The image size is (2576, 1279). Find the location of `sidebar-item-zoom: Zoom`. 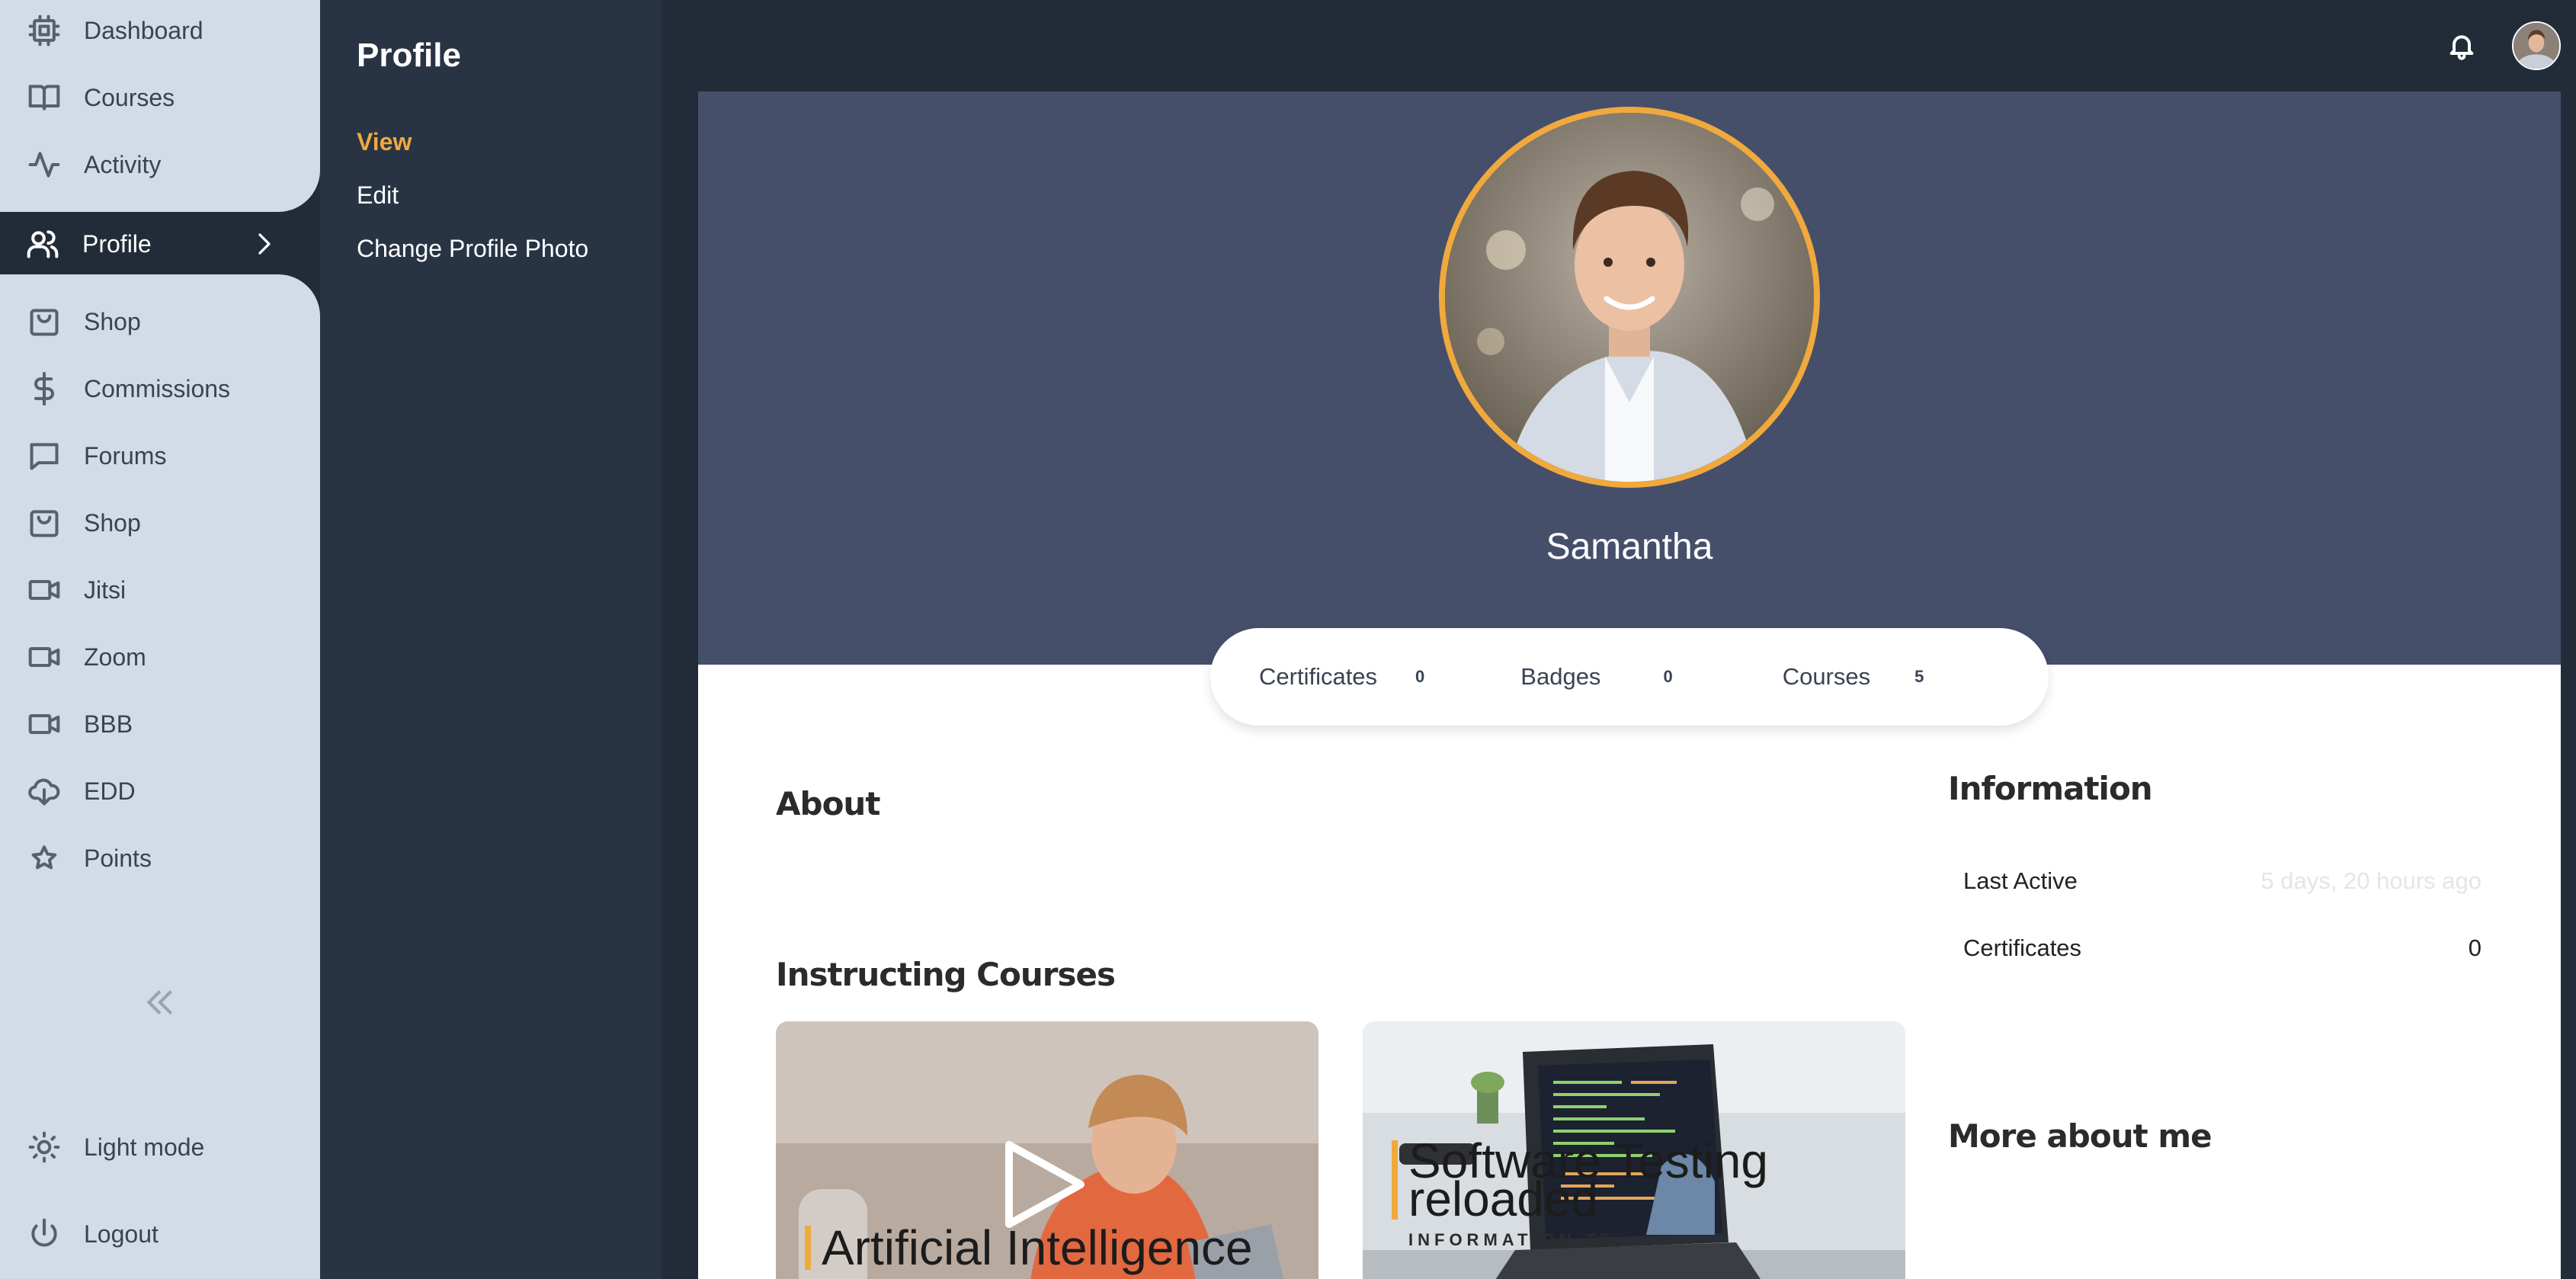

sidebar-item-zoom: Zoom is located at coordinates (81, 657).